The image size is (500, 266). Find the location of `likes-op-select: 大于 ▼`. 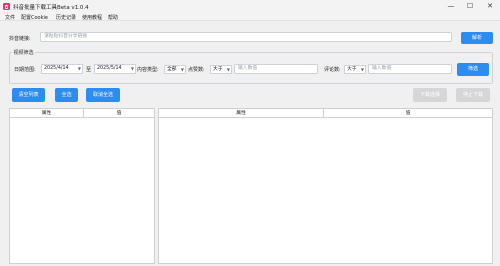

likes-op-select: 大于 ▼ is located at coordinates (221, 69).